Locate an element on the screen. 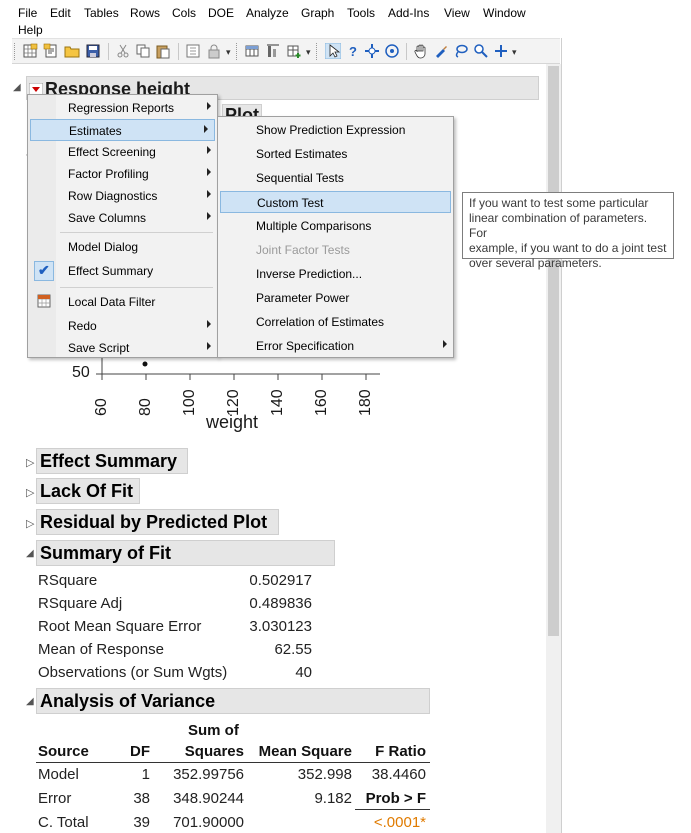  menu-item-show-prediction-expression: Show Prediction Expression is located at coordinates (335, 130).